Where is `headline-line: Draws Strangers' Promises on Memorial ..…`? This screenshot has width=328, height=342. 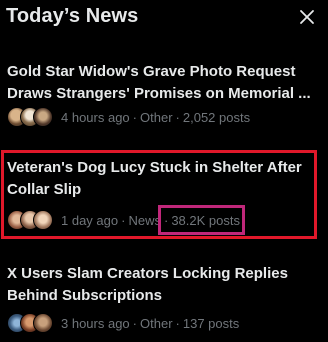 headline-line: Draws Strangers' Promises on Memorial ..… is located at coordinates (159, 93).